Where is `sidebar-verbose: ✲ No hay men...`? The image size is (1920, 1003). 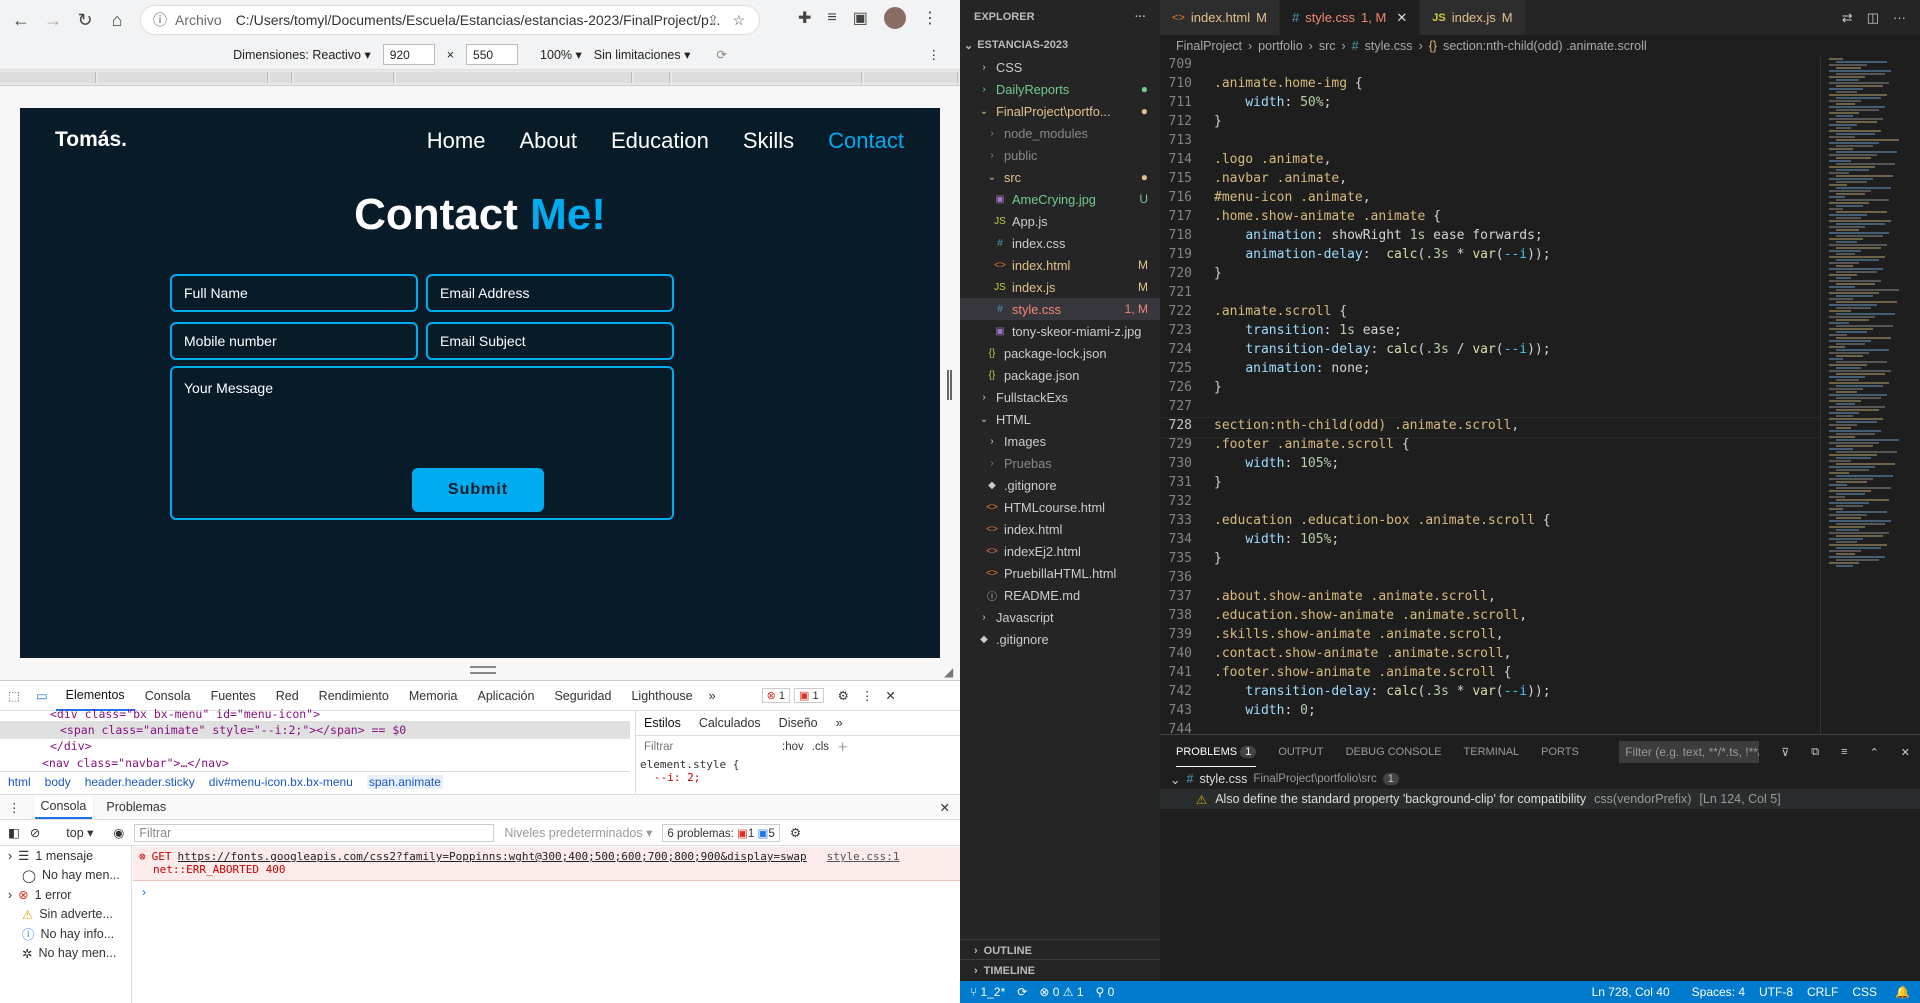
sidebar-verbose: ✲ No hay men... is located at coordinates (65, 954).